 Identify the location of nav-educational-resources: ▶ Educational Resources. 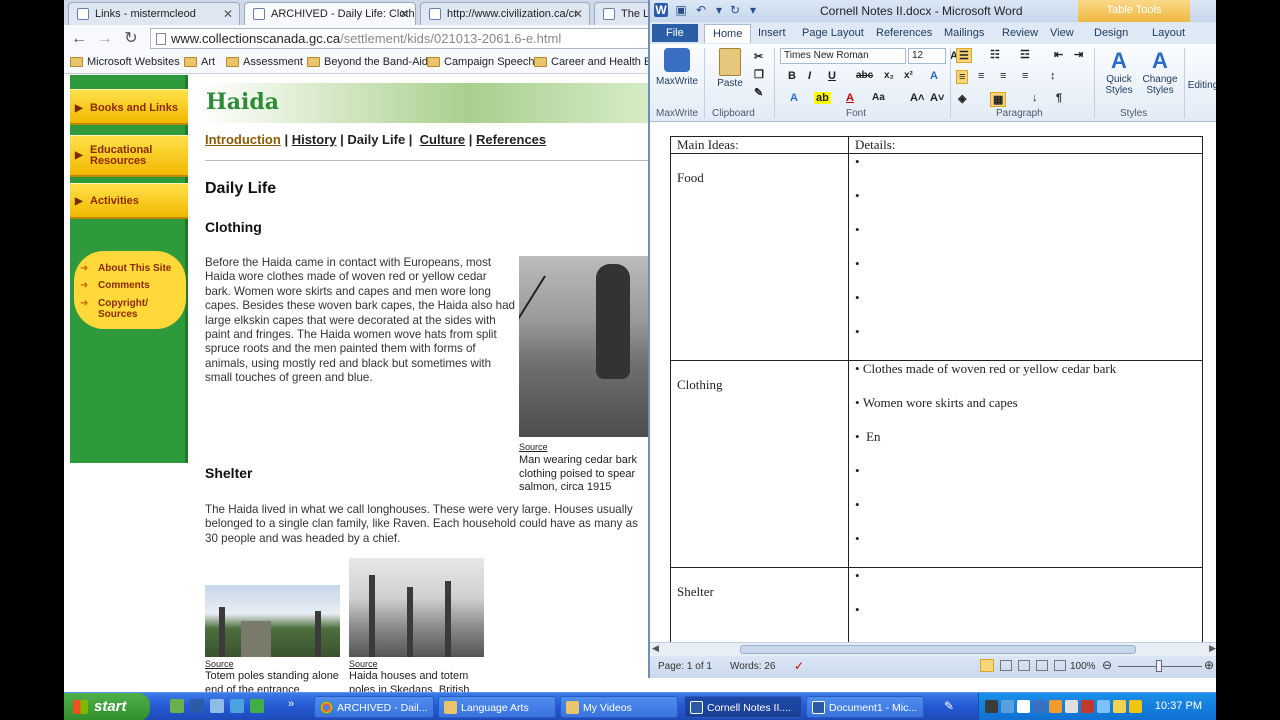
(129, 156).